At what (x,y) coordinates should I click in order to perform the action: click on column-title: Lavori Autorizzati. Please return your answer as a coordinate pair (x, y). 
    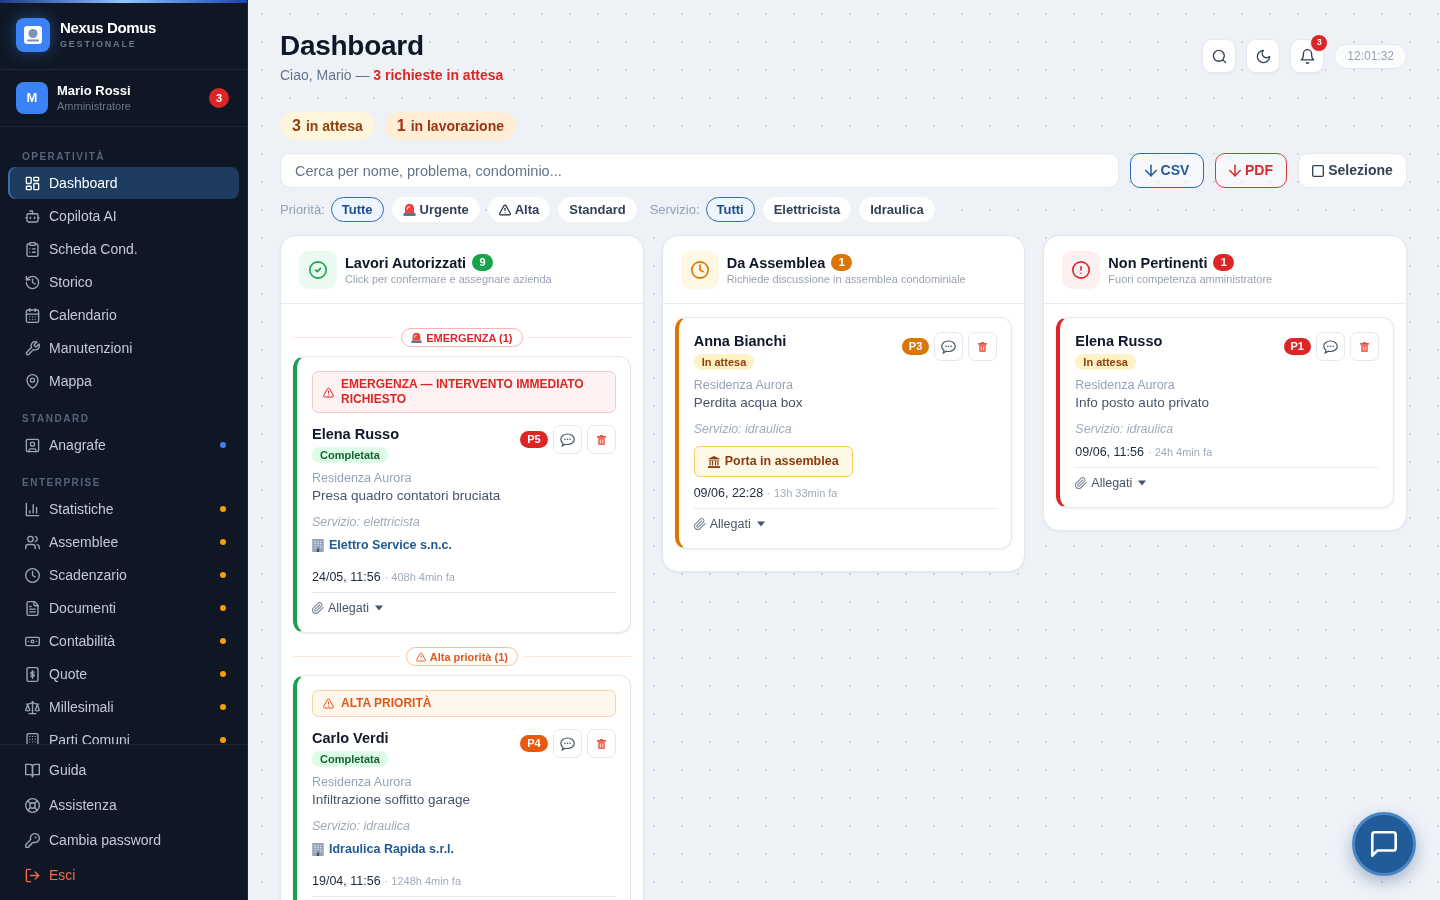
    Looking at the image, I should click on (406, 262).